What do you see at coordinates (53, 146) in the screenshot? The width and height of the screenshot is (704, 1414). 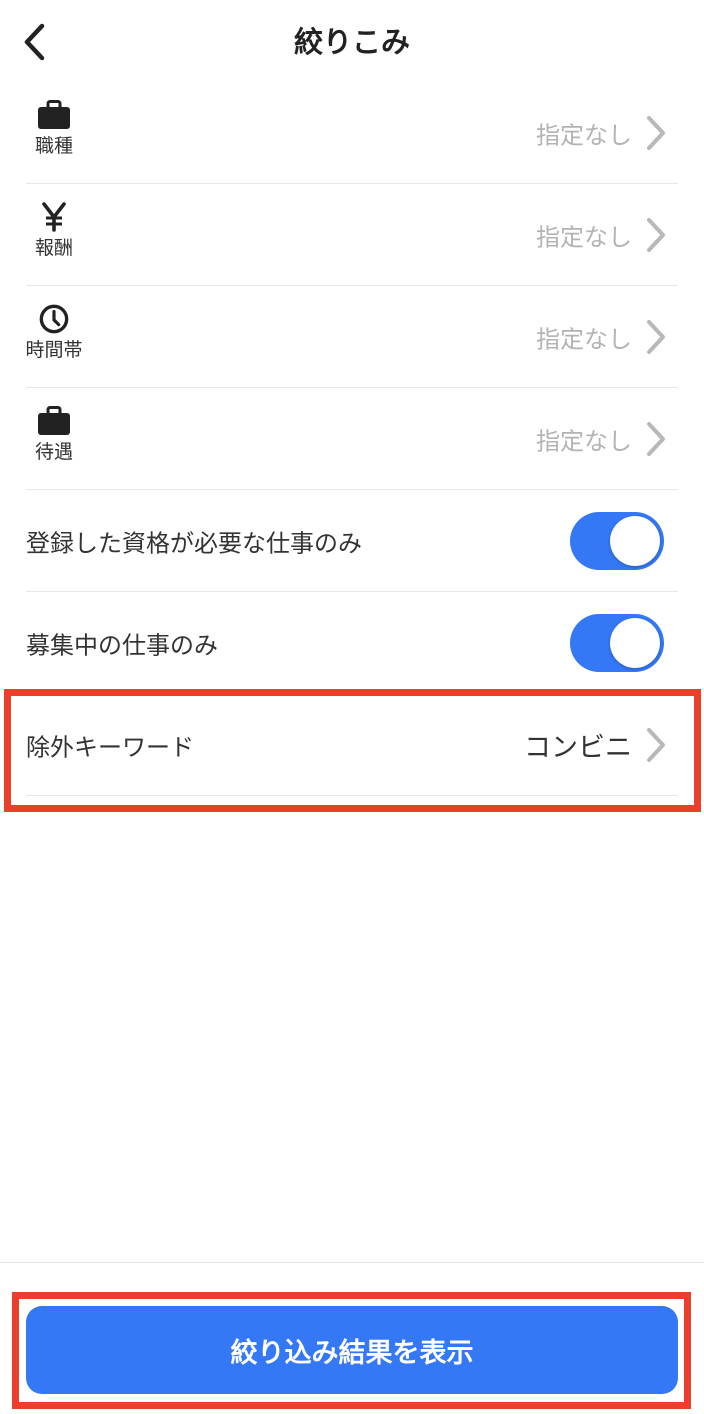 I see `filter-label: 職種` at bounding box center [53, 146].